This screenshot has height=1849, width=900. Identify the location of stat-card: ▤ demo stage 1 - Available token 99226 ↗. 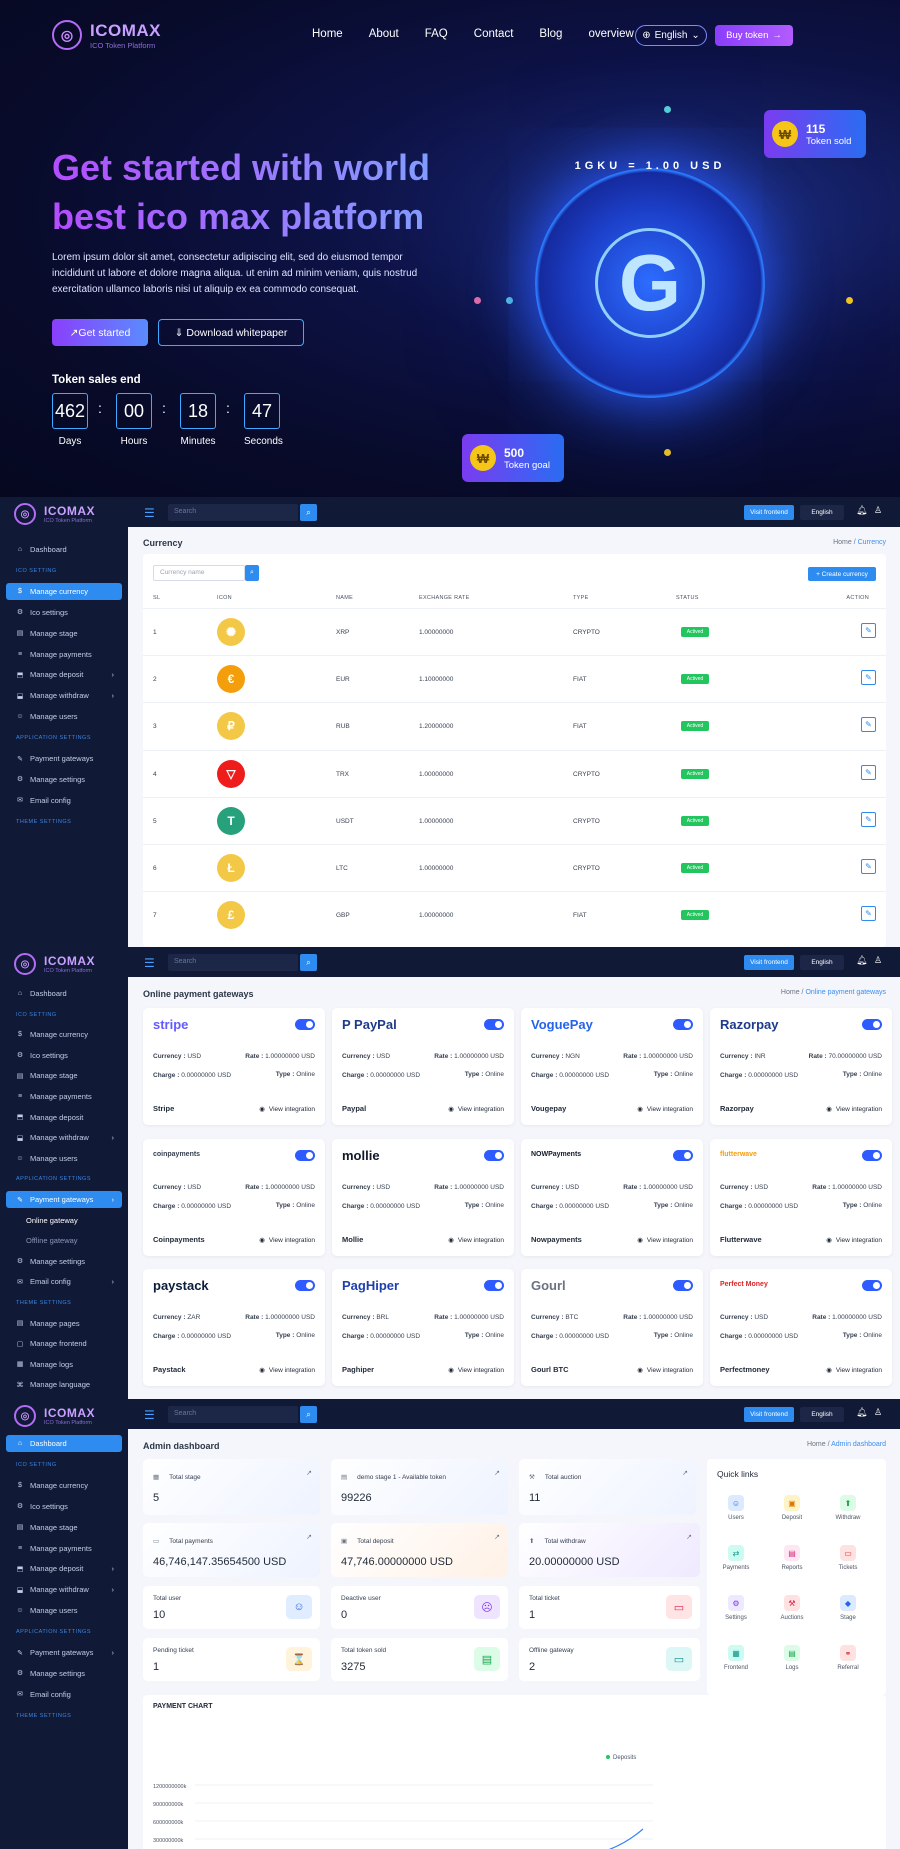
(419, 1487).